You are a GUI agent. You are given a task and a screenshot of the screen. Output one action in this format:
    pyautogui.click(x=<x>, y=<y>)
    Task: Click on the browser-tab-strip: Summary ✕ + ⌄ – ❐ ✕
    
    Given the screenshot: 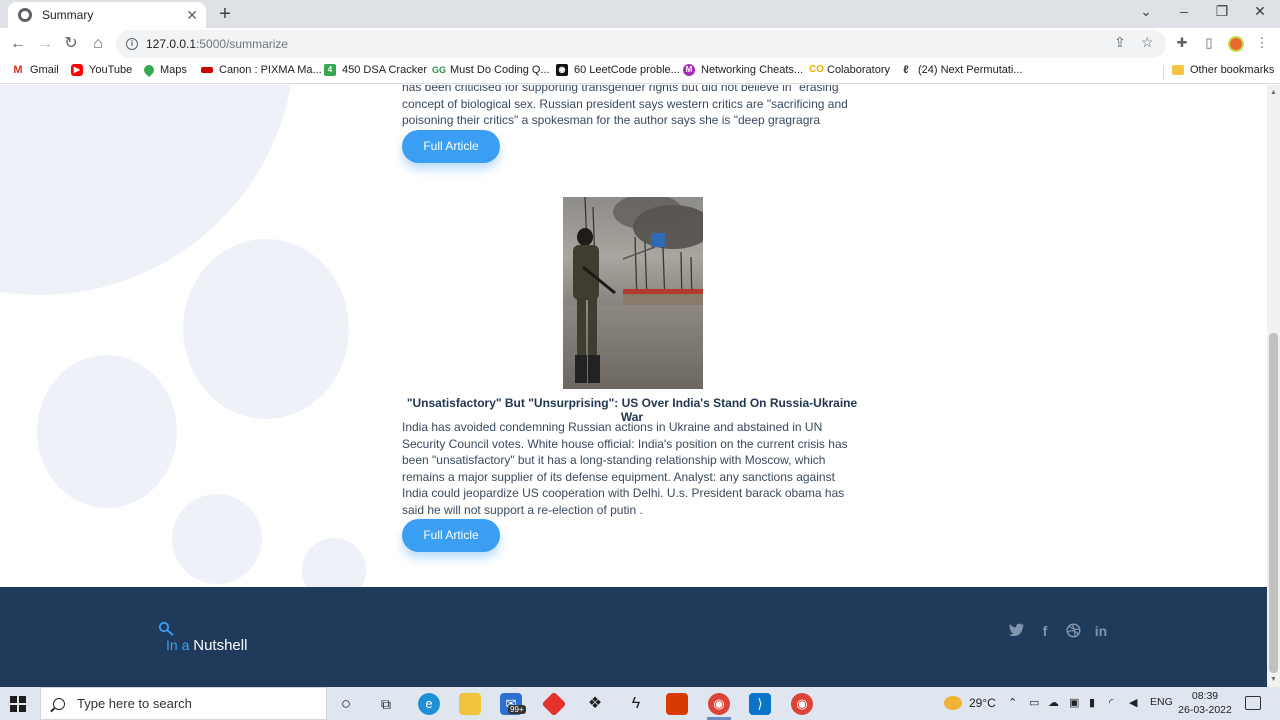 What is the action you would take?
    pyautogui.click(x=640, y=14)
    